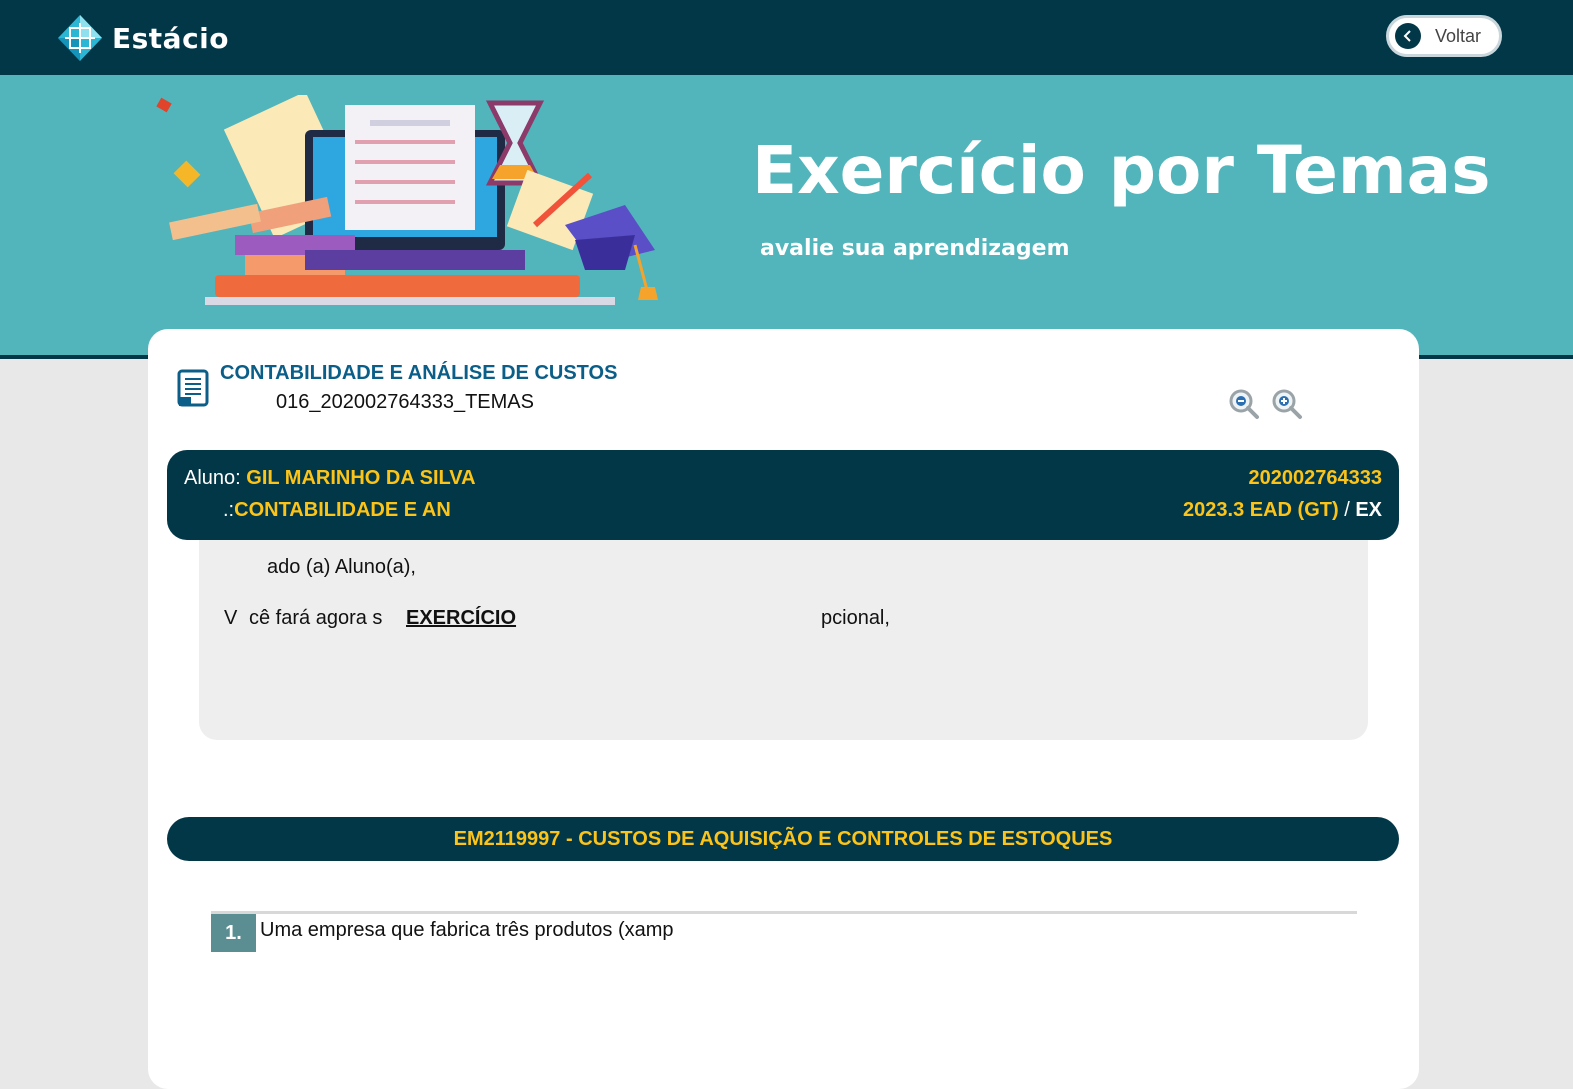  What do you see at coordinates (915, 248) in the screenshot?
I see `page-subtitle: avalie sua aprendizagem` at bounding box center [915, 248].